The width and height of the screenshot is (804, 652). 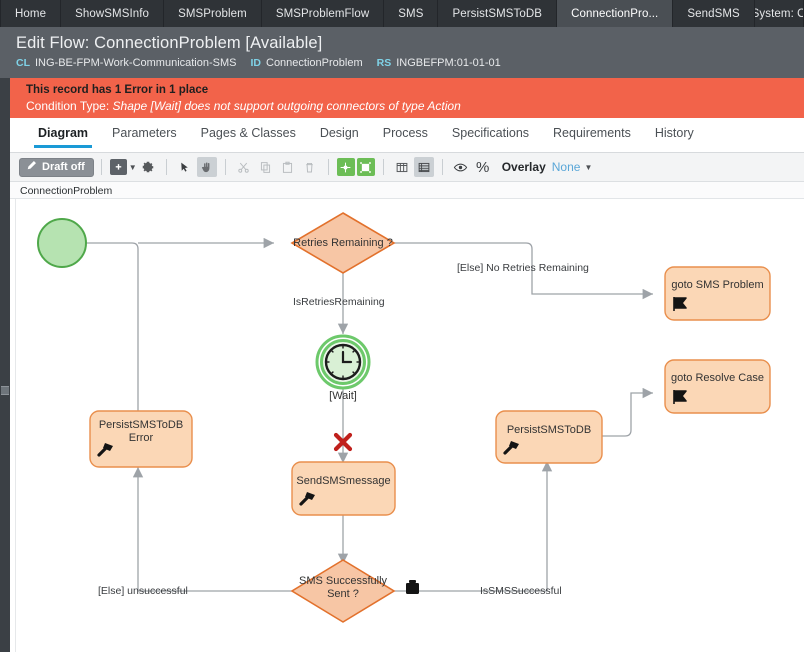 I want to click on decision-sms-successful-shape, so click(x=343, y=591).